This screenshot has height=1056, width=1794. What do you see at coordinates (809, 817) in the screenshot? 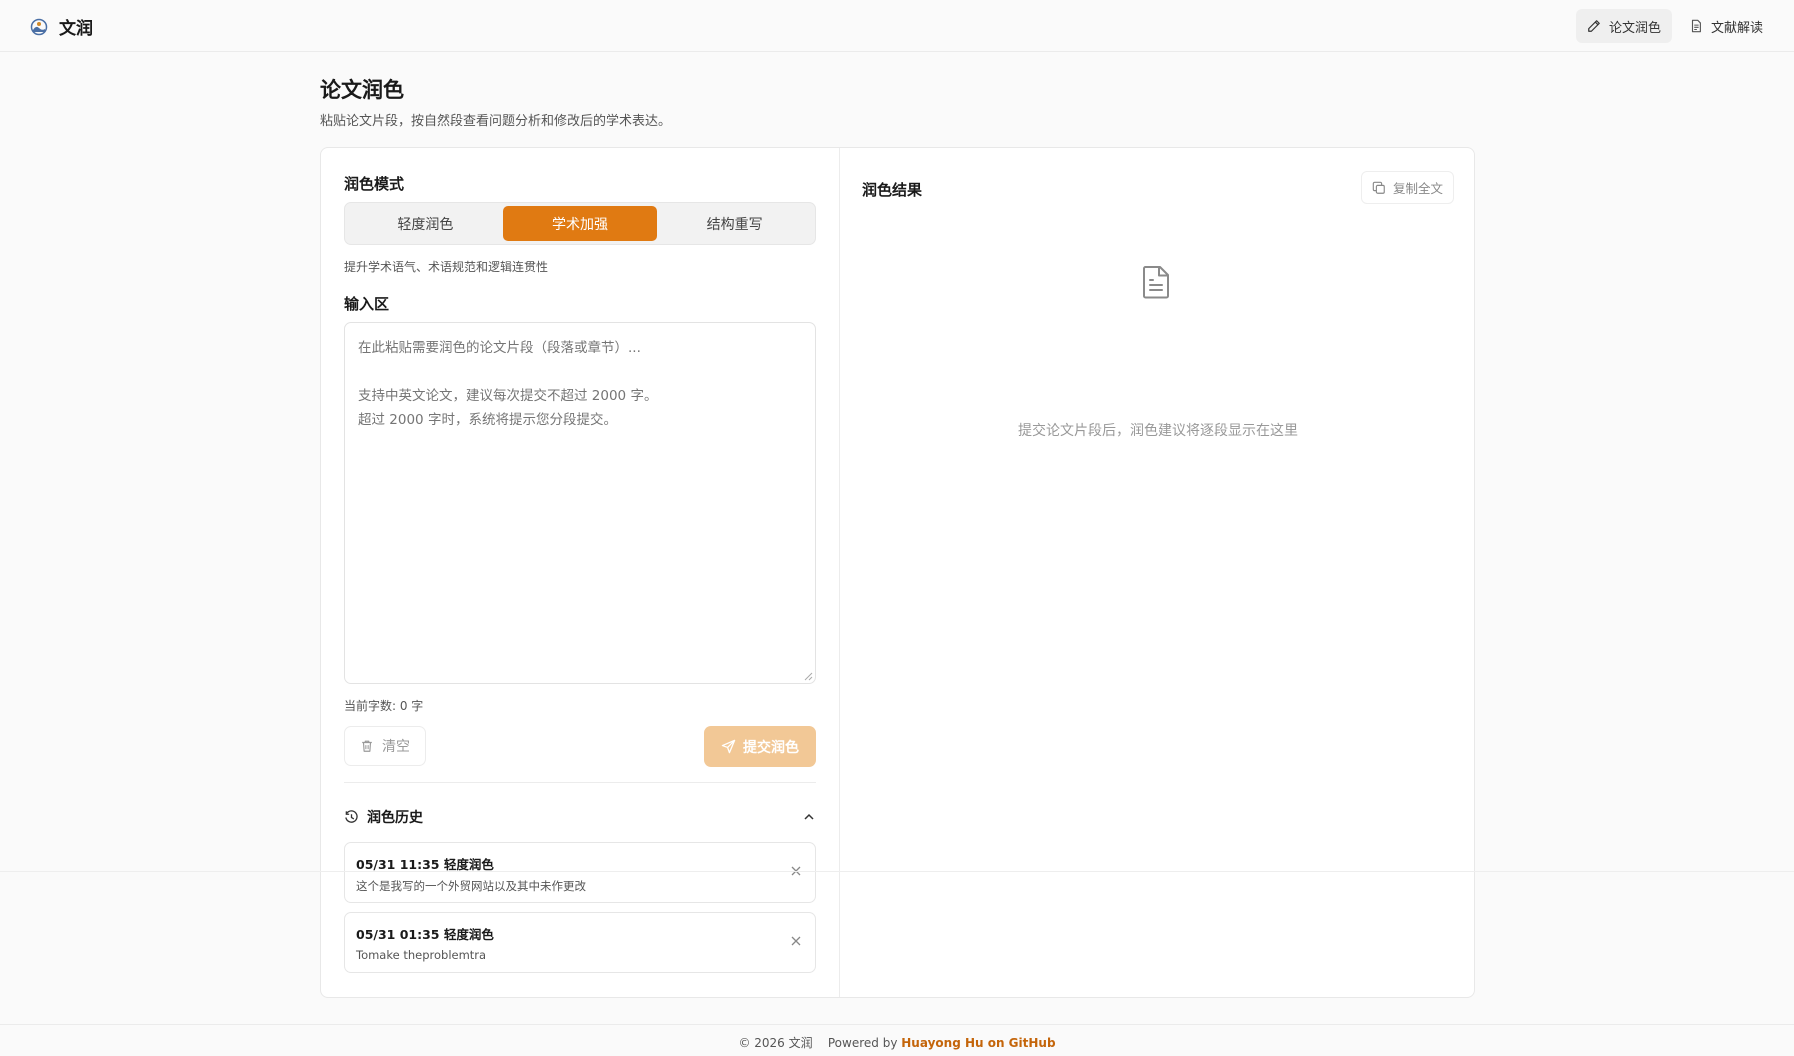
I see `chevron-up-icon` at bounding box center [809, 817].